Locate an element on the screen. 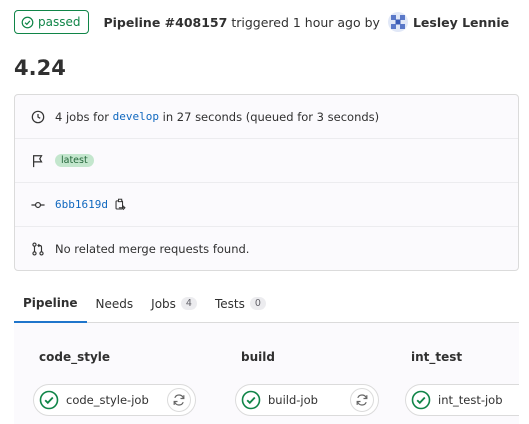 Image resolution: width=529 pixels, height=424 pixels. stage-title: build is located at coordinates (258, 357).